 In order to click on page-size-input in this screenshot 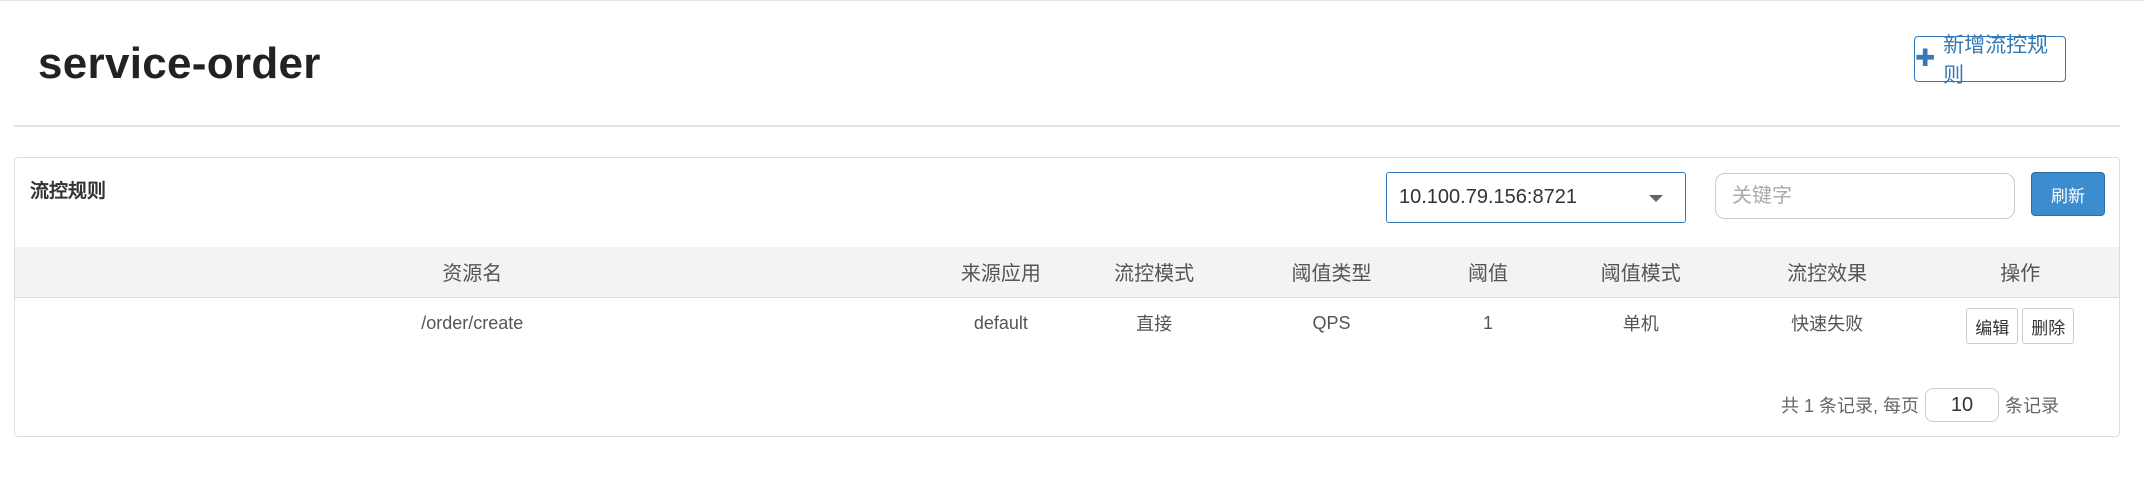, I will do `click(1962, 405)`.